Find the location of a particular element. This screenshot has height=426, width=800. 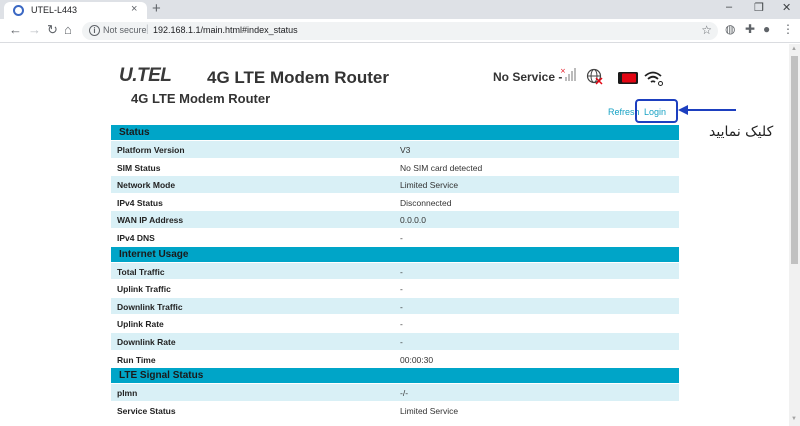

table-row: Total Traffic - is located at coordinates (395, 270).